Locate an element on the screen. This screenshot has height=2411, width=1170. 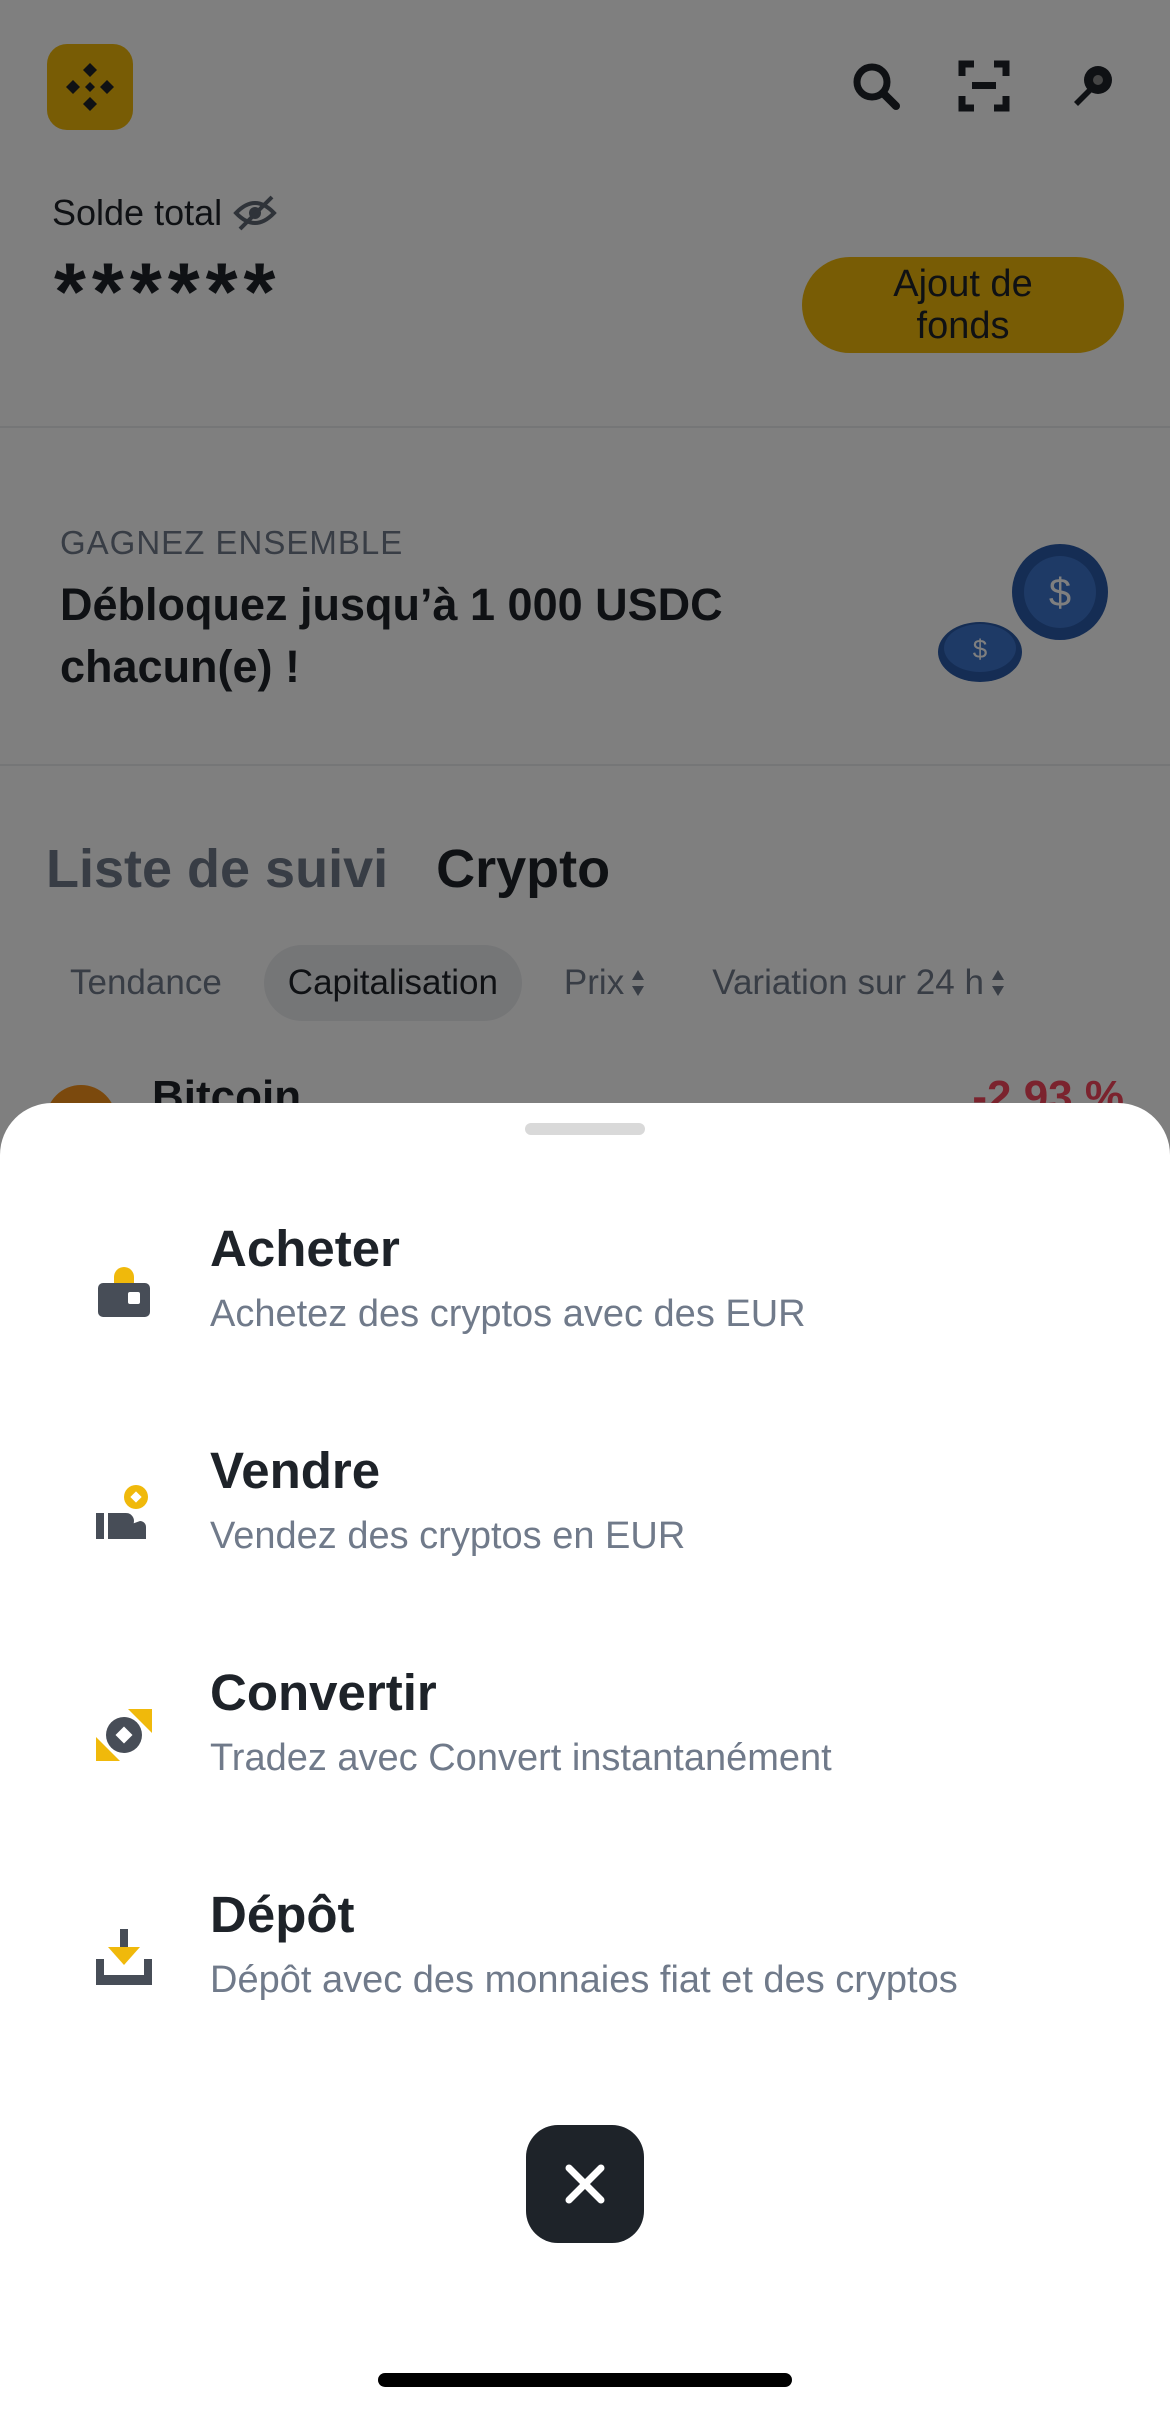
action-description: Vendez des cryptos en EUR is located at coordinates (448, 1536).